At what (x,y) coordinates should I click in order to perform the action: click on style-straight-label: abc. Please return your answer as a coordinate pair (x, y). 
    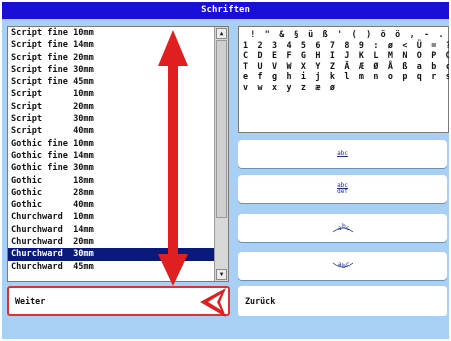
    Looking at the image, I should click on (342, 153).